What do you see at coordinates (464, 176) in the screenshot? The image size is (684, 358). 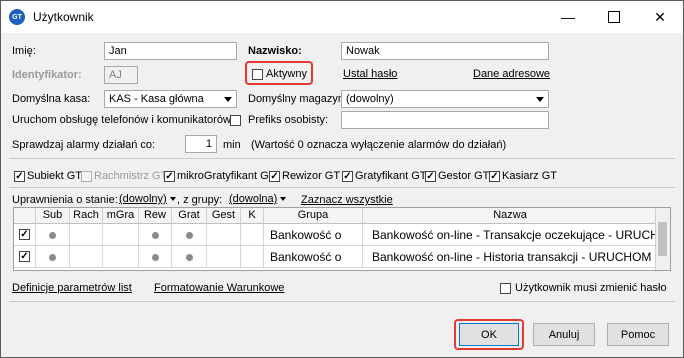 I see `module-label-gestor: Gestor GT` at bounding box center [464, 176].